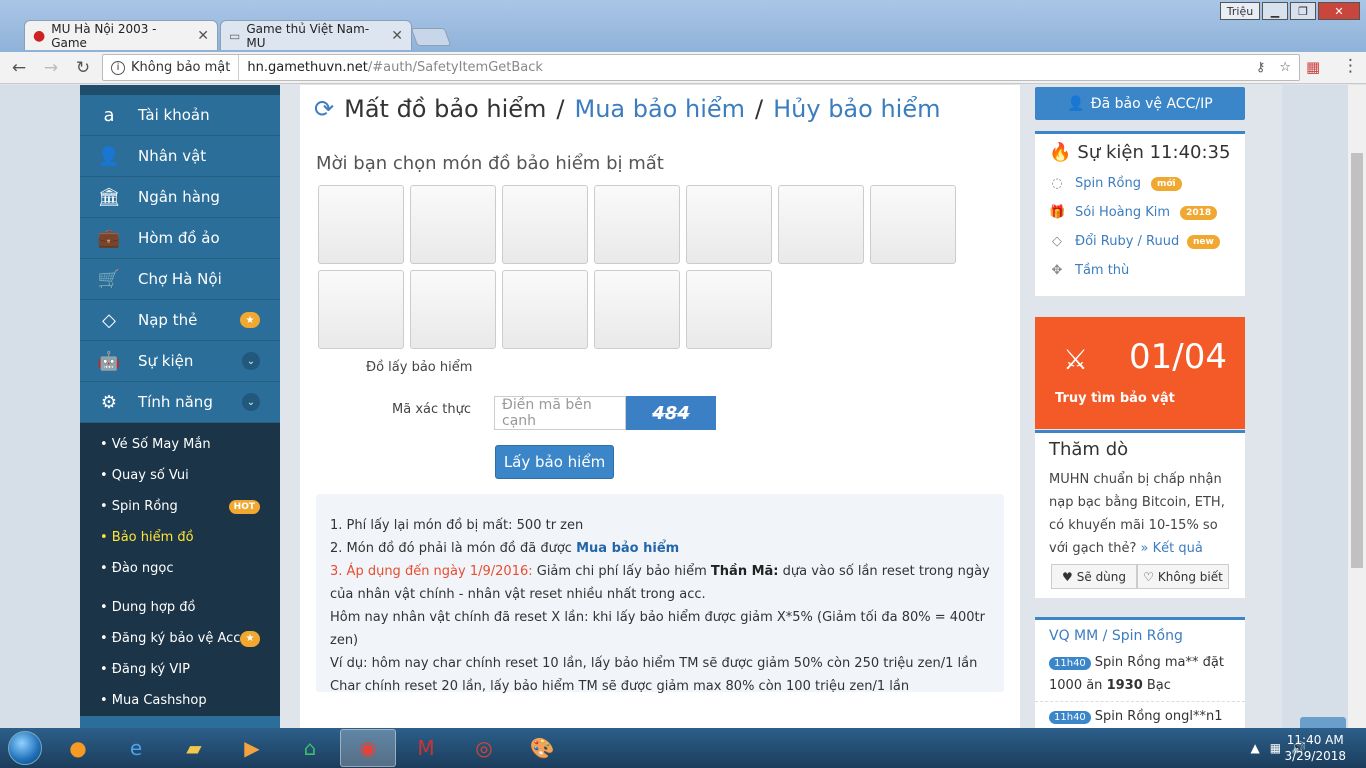  Describe the element at coordinates (560, 413) in the screenshot. I see `captcha-input: Điền mã bên cạnh` at that location.